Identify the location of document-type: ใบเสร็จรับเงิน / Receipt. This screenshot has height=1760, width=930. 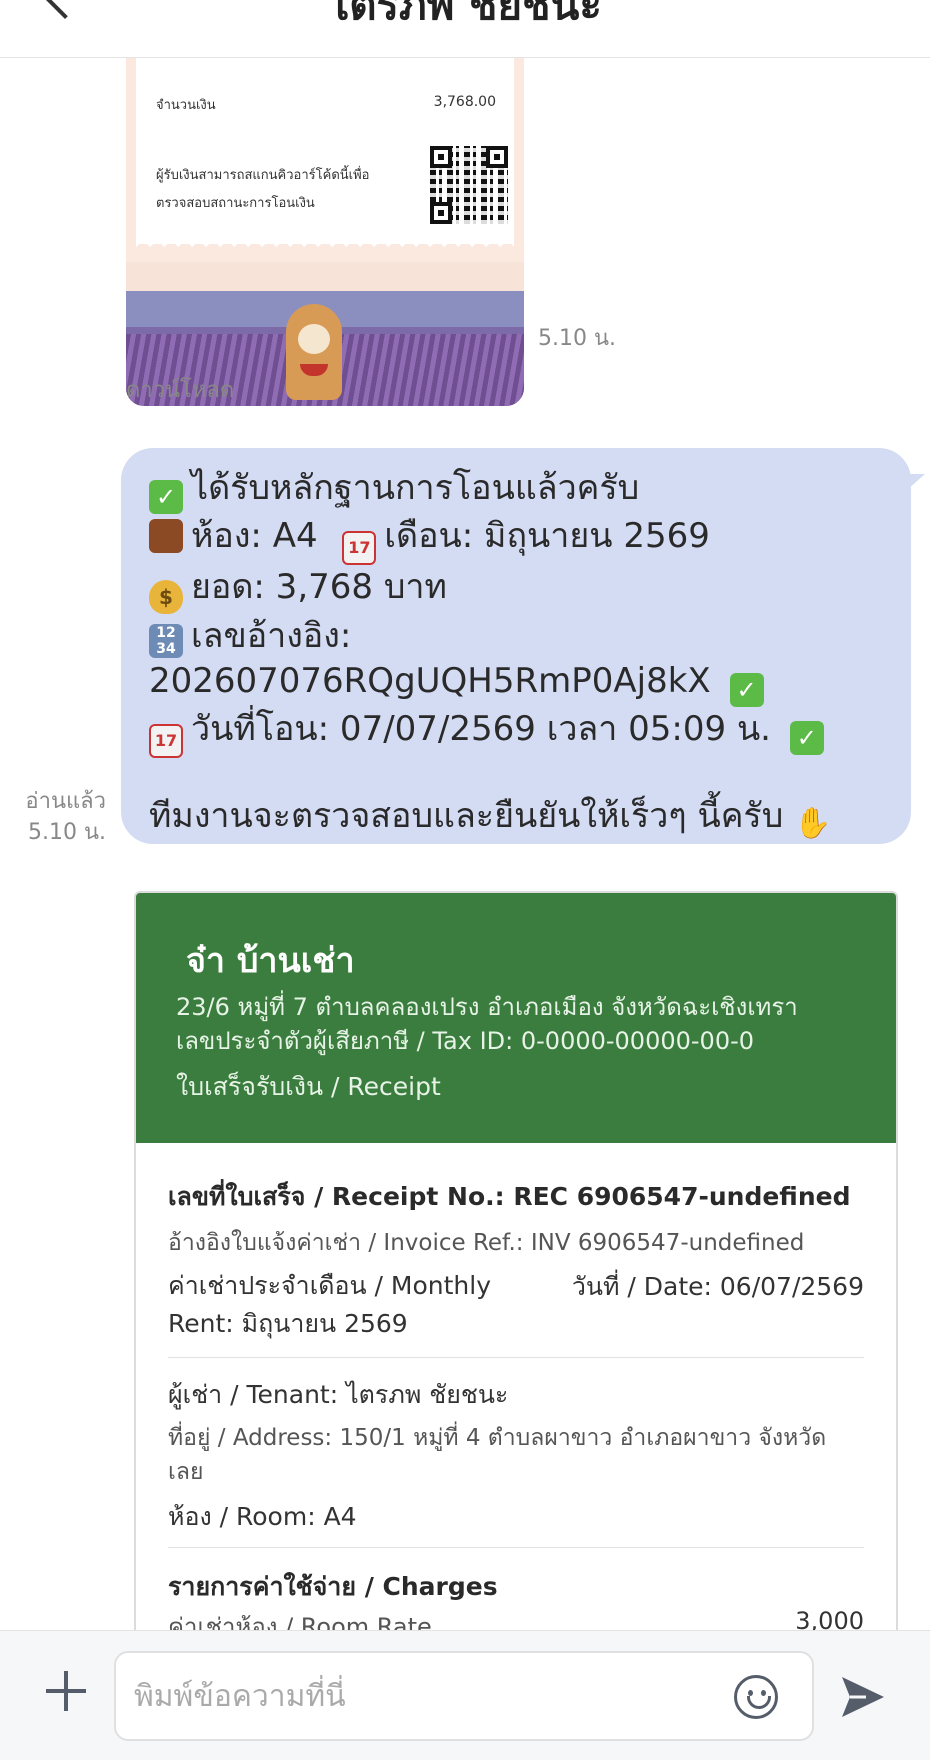
(308, 1086).